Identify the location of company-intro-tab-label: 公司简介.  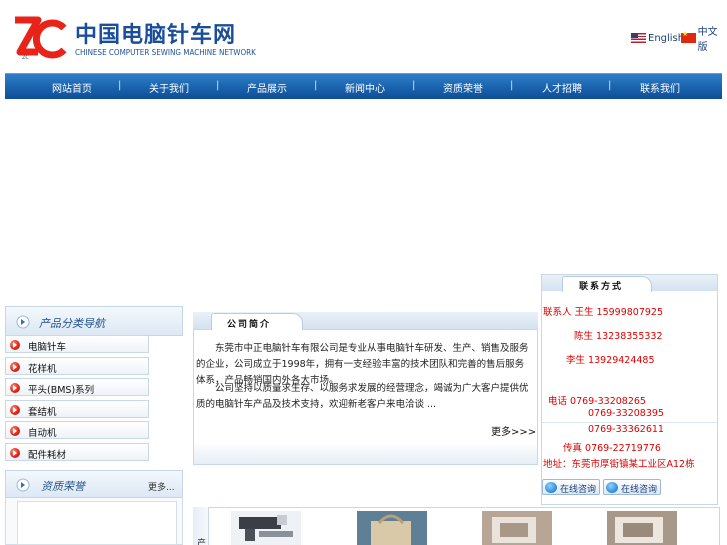
(249, 325).